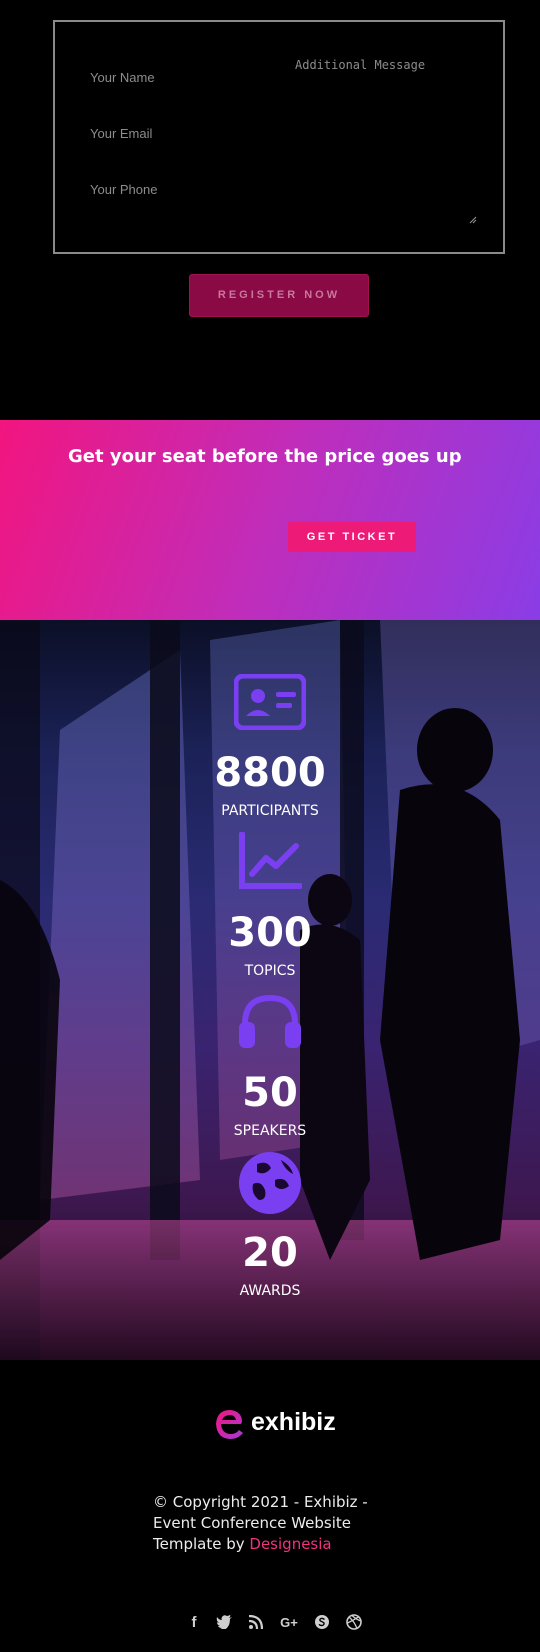 The width and height of the screenshot is (540, 1652). I want to click on skype-icon, so click(322, 1622).